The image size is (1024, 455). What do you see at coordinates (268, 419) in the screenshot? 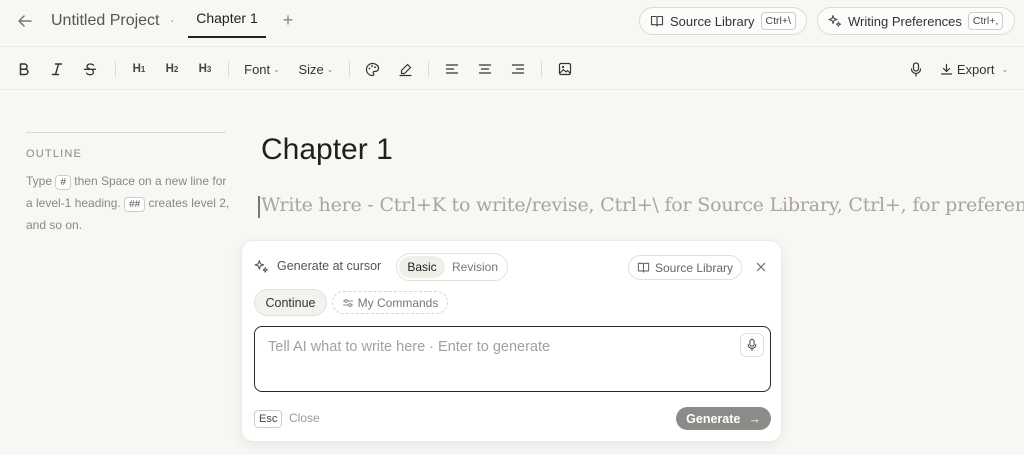
I see `esc-key: Esc` at bounding box center [268, 419].